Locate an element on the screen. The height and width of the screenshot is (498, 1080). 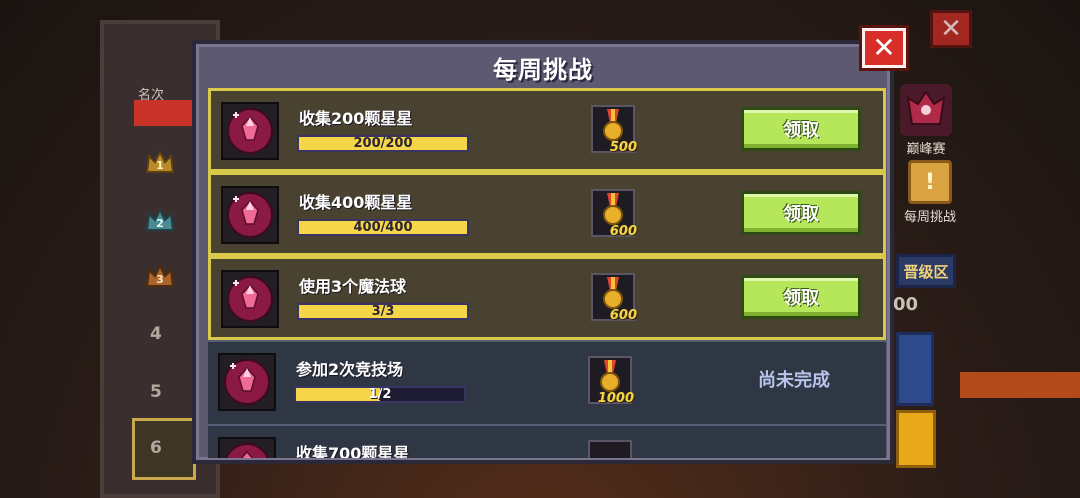
task-title: 参加2次竞技场 is located at coordinates (350, 369).